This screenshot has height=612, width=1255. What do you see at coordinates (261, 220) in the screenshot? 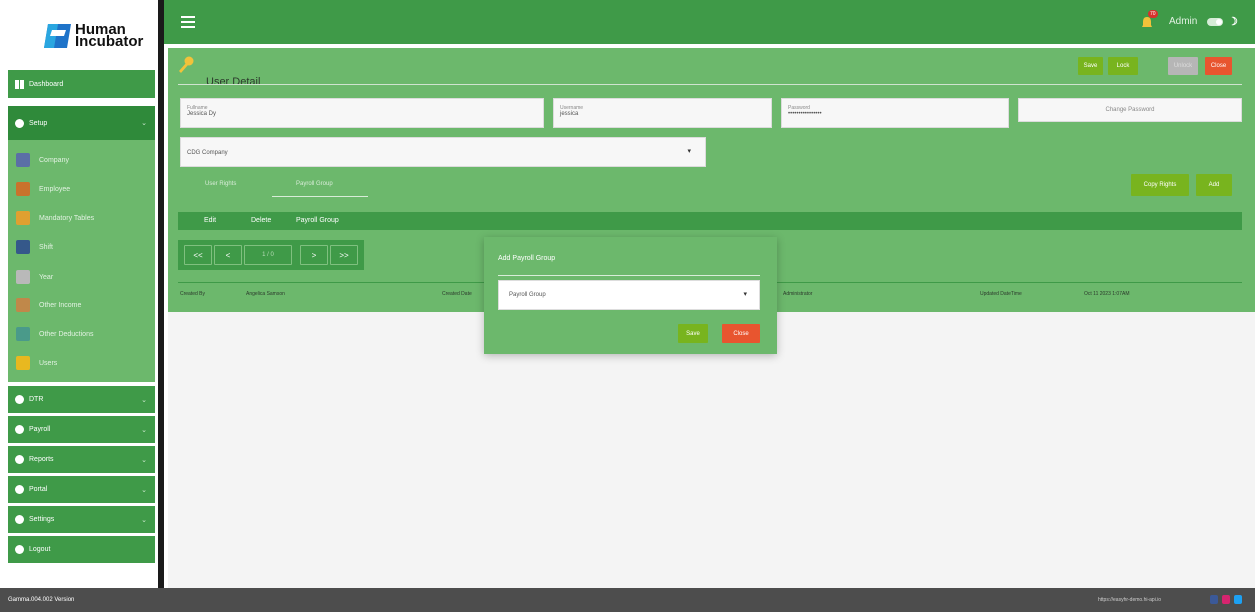
I see `column-header-delete: Delete` at bounding box center [261, 220].